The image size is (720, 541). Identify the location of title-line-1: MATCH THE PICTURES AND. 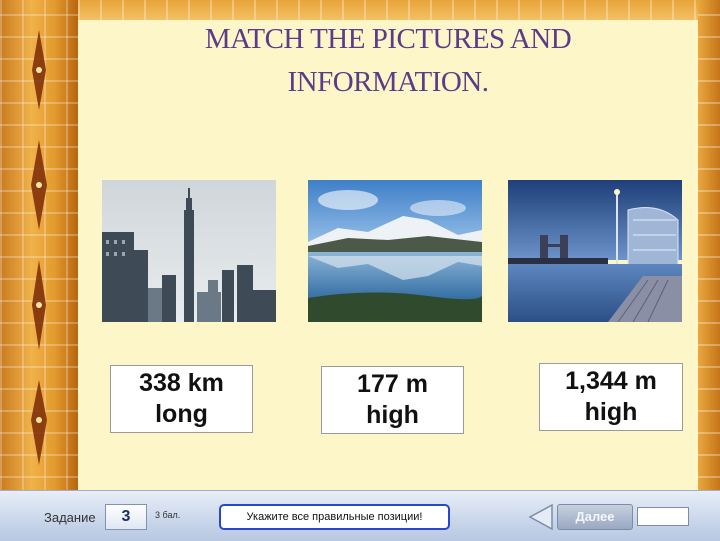
(388, 39).